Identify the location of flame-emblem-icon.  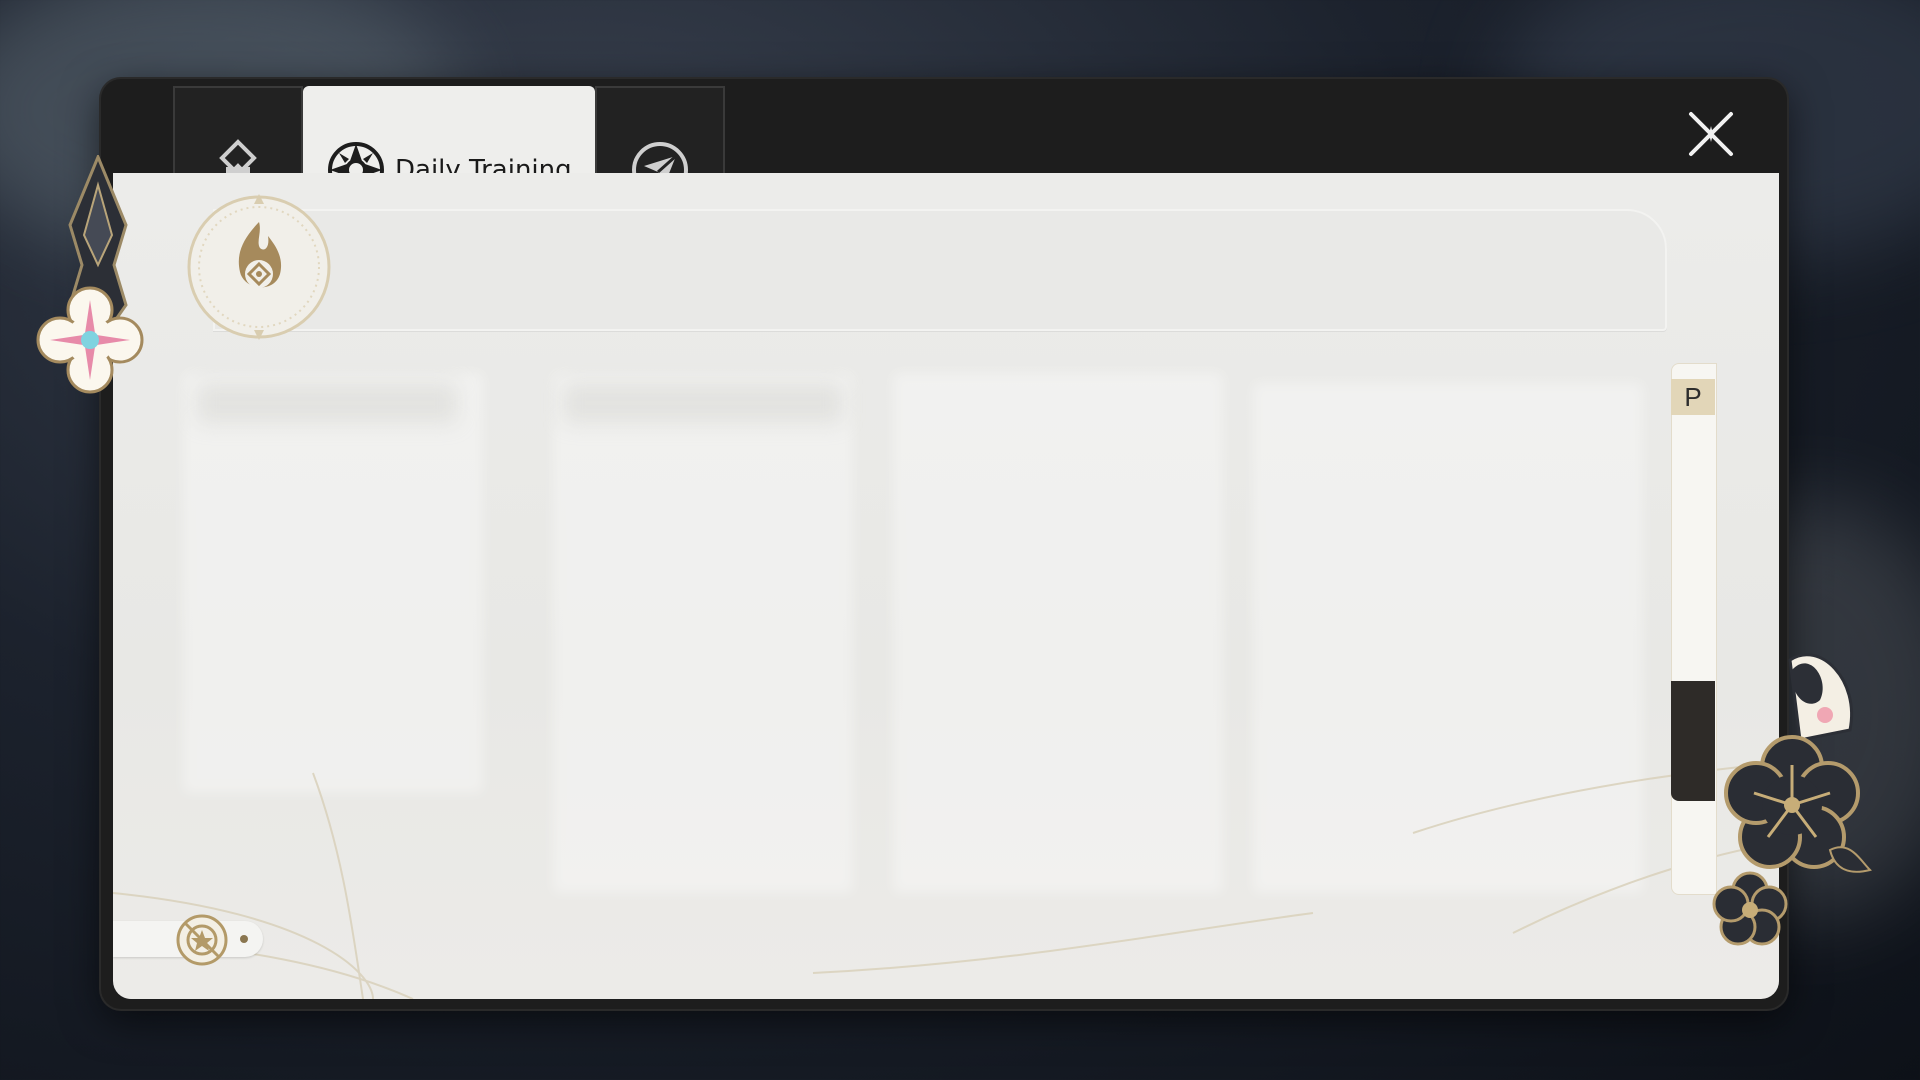
(259, 267).